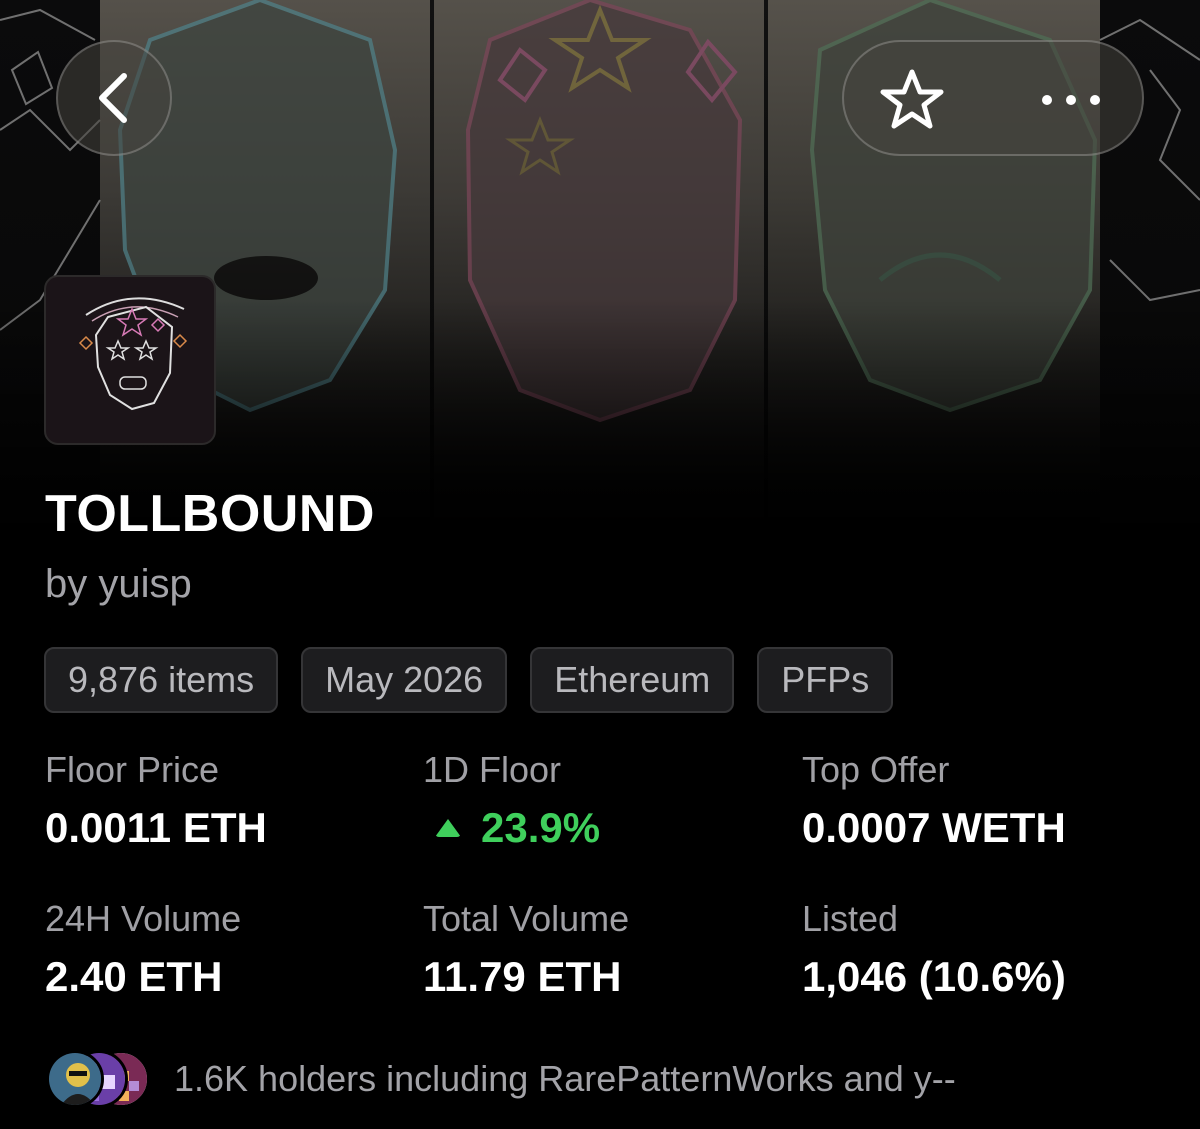  I want to click on stat-total-volume: Total Volume 11.79 ETH, so click(526, 950).